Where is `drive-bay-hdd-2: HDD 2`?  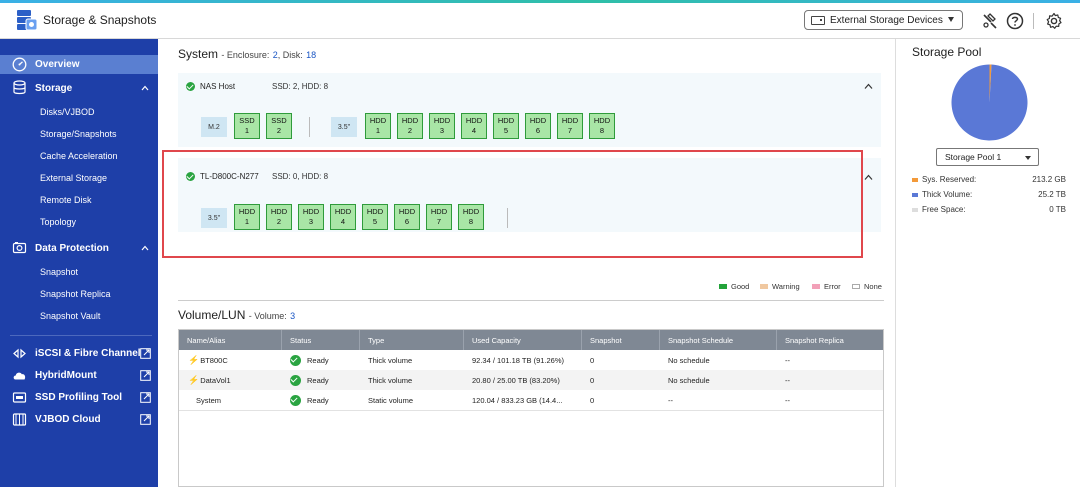
drive-bay-hdd-2: HDD 2 is located at coordinates (410, 126).